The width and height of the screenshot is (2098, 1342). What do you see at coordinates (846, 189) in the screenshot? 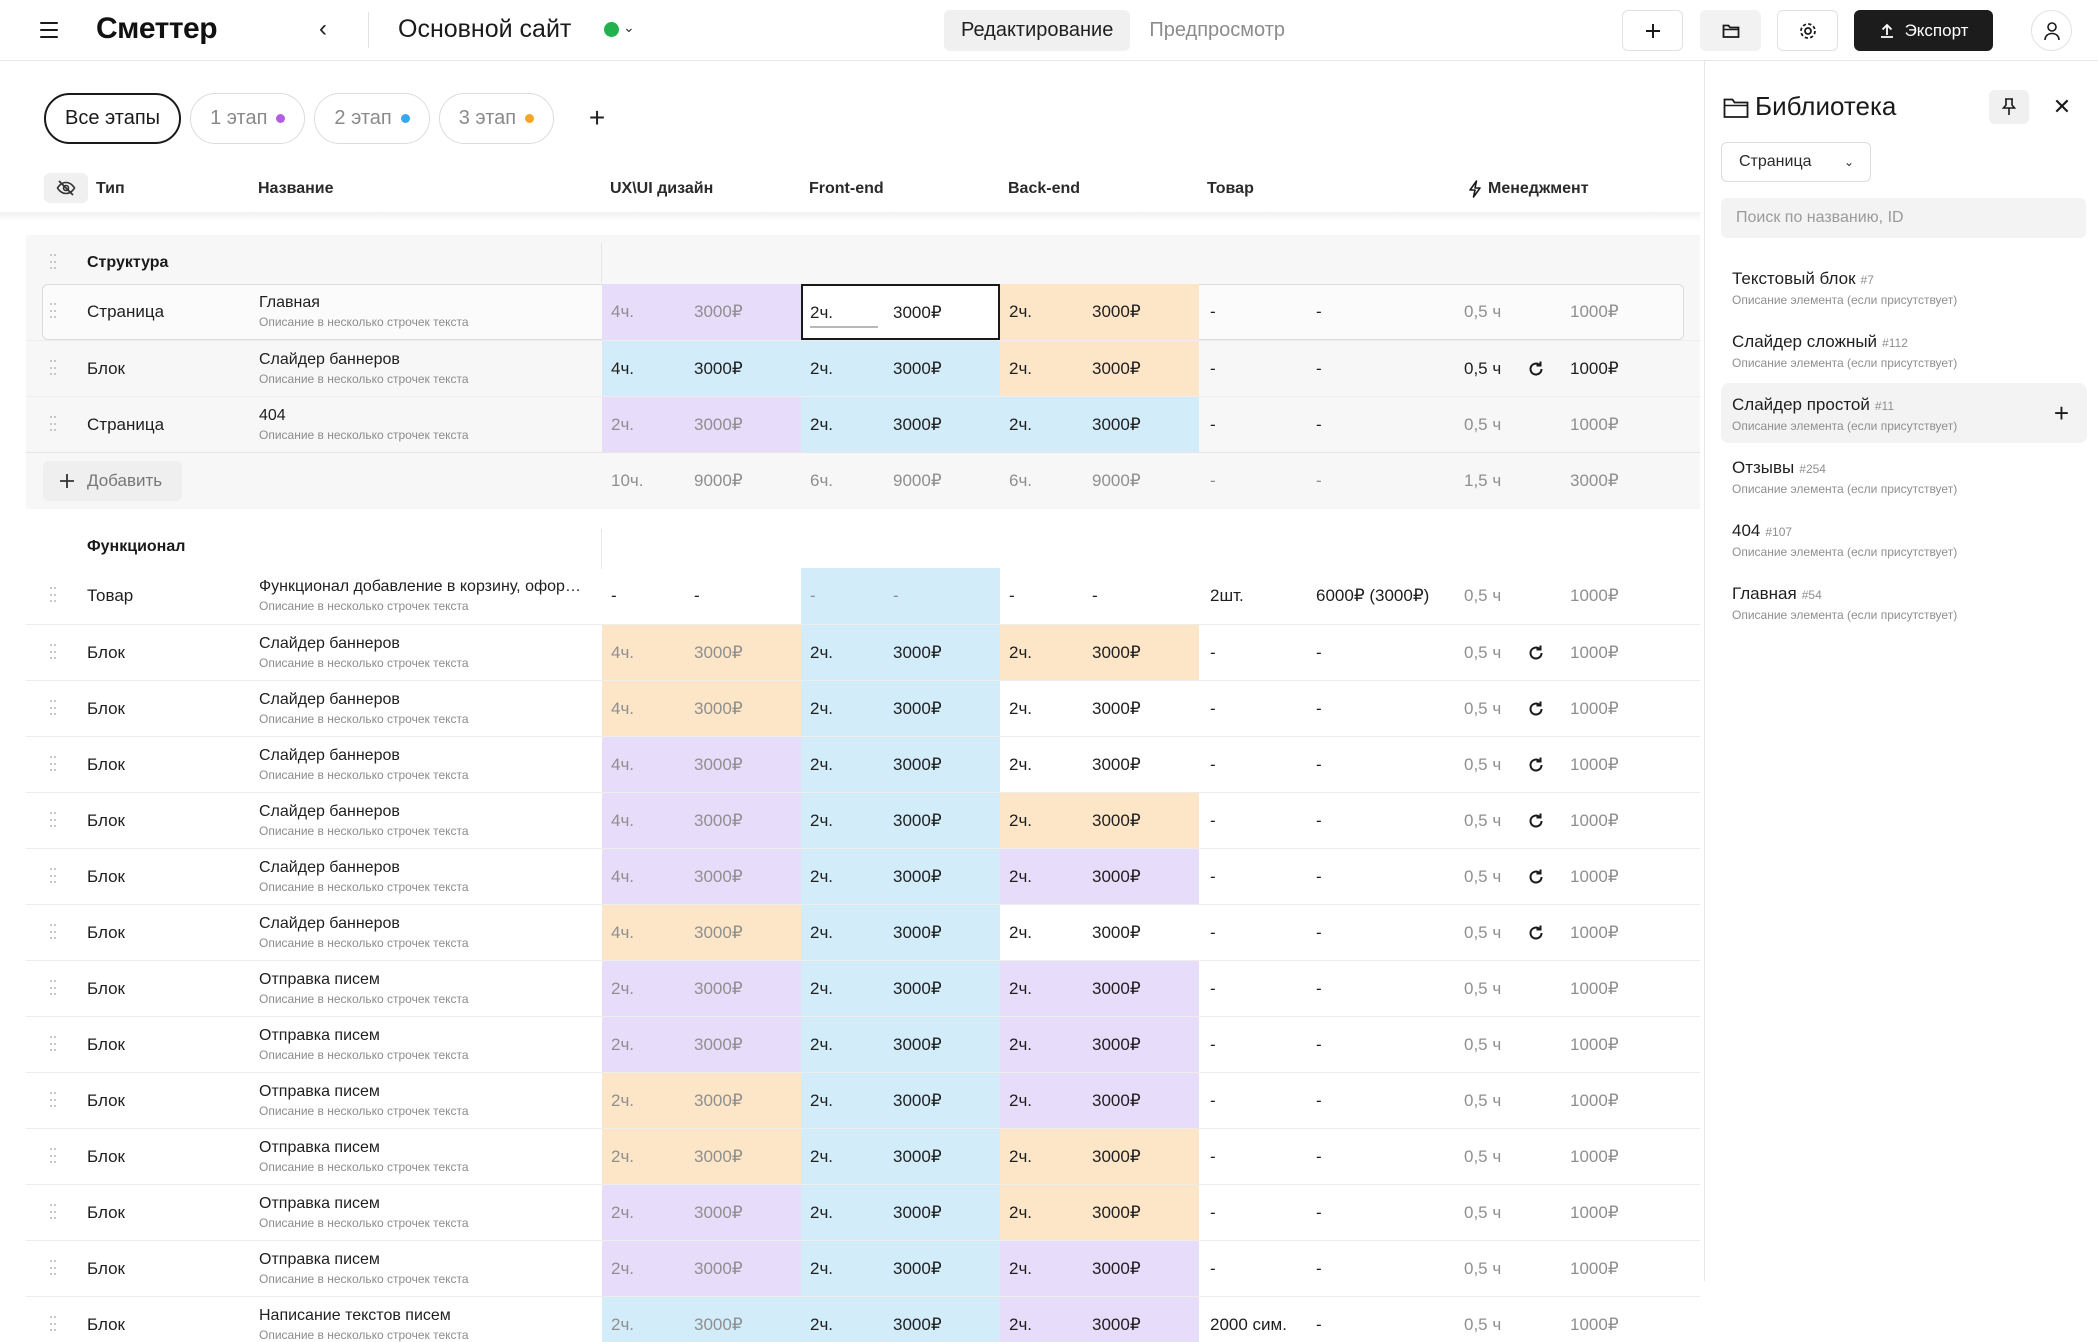
I see `col-frontend: Front-end` at bounding box center [846, 189].